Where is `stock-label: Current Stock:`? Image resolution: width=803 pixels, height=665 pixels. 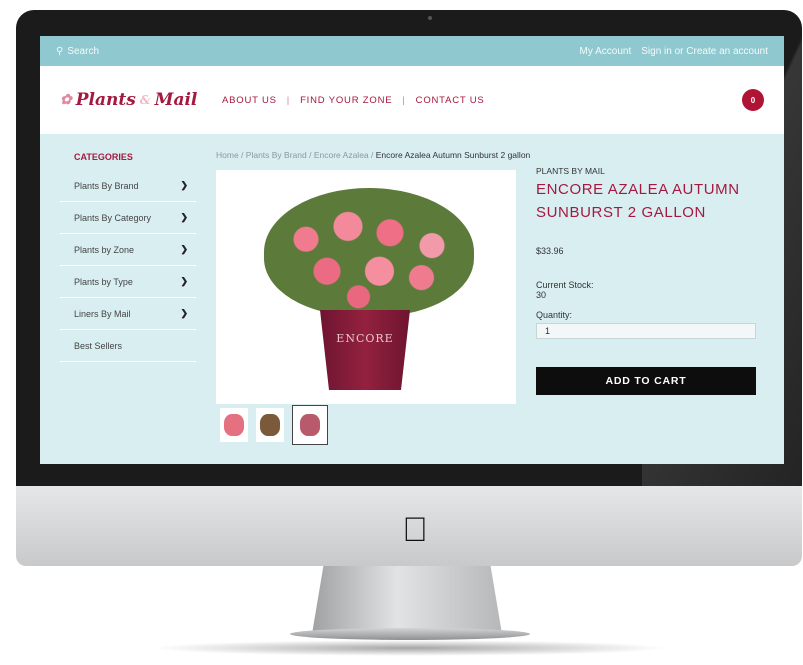
stock-label: Current Stock: is located at coordinates (565, 285).